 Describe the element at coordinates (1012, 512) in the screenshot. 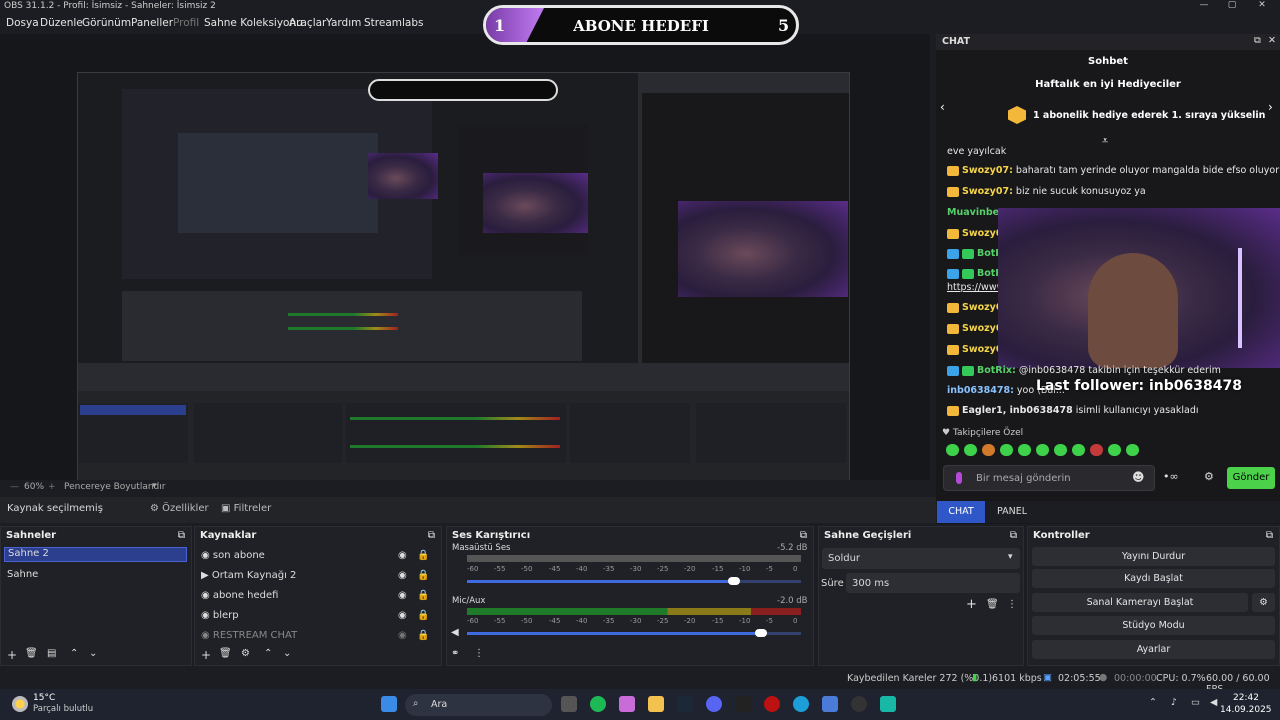

I see `tab-panel: PANEL` at that location.